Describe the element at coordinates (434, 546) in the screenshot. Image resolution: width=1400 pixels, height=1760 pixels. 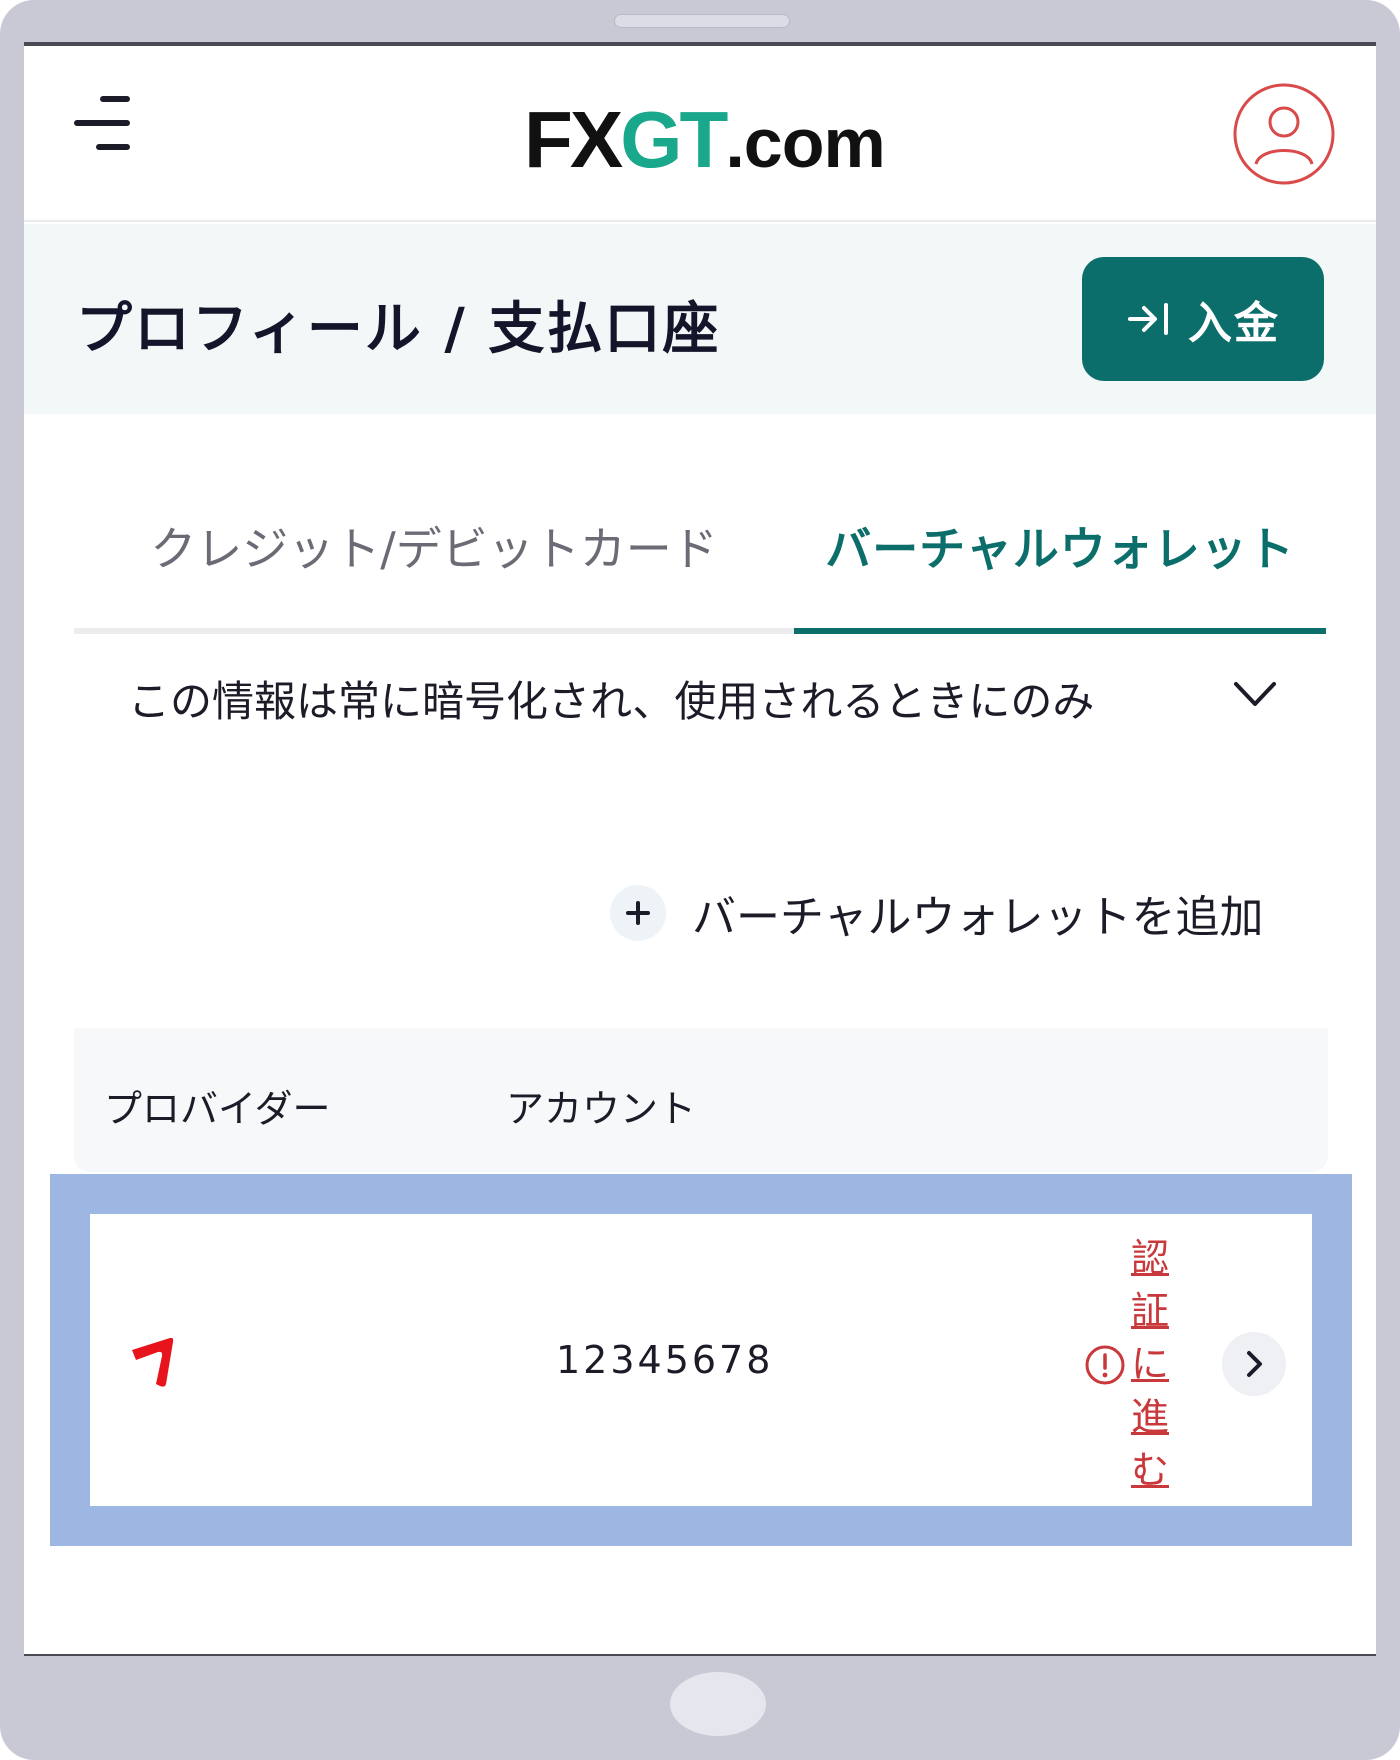
I see `tab-credit-debit-card: クレジット/デビットカード` at that location.